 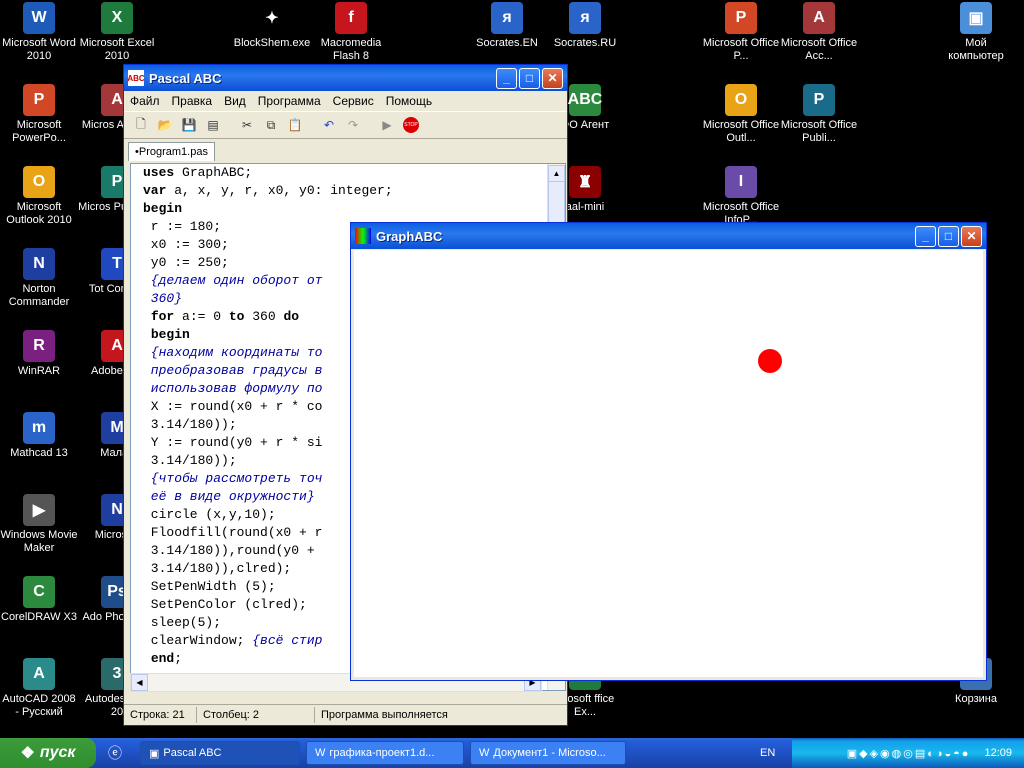 I want to click on desktop-icon: C CorelDRAW X3, so click(x=39, y=600).